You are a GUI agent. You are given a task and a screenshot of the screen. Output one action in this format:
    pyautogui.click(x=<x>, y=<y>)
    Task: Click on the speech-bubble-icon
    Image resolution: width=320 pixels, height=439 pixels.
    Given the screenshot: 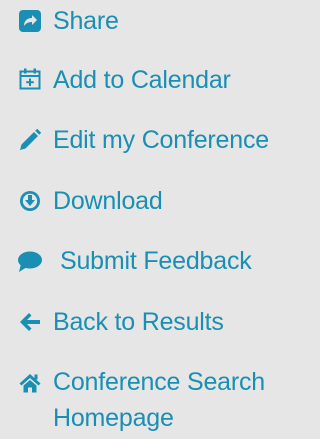 What is the action you would take?
    pyautogui.click(x=30, y=262)
    